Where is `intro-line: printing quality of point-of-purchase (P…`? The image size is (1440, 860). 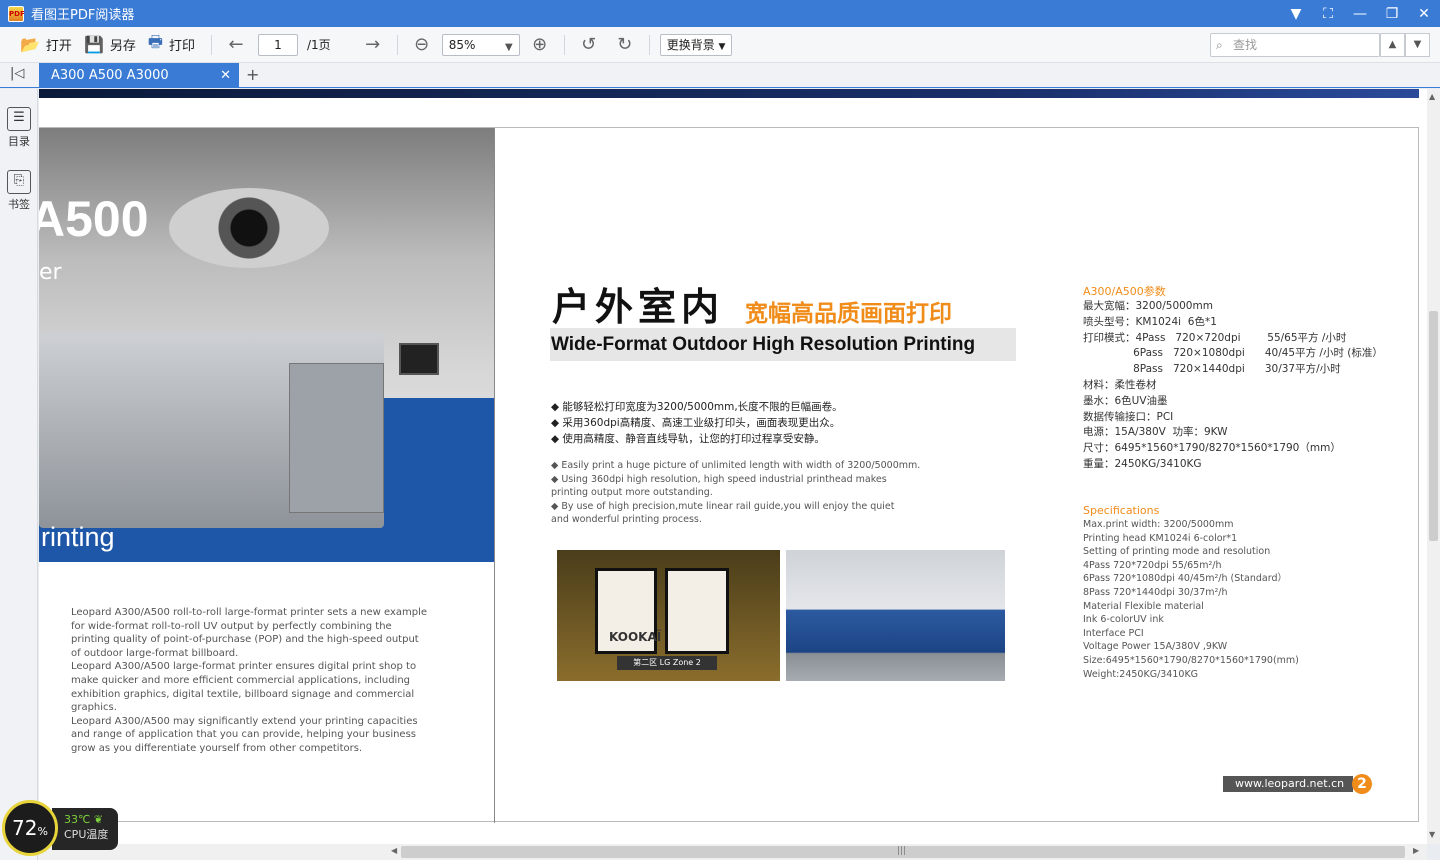 intro-line: printing quality of point-of-purchase (P… is located at coordinates (245, 640).